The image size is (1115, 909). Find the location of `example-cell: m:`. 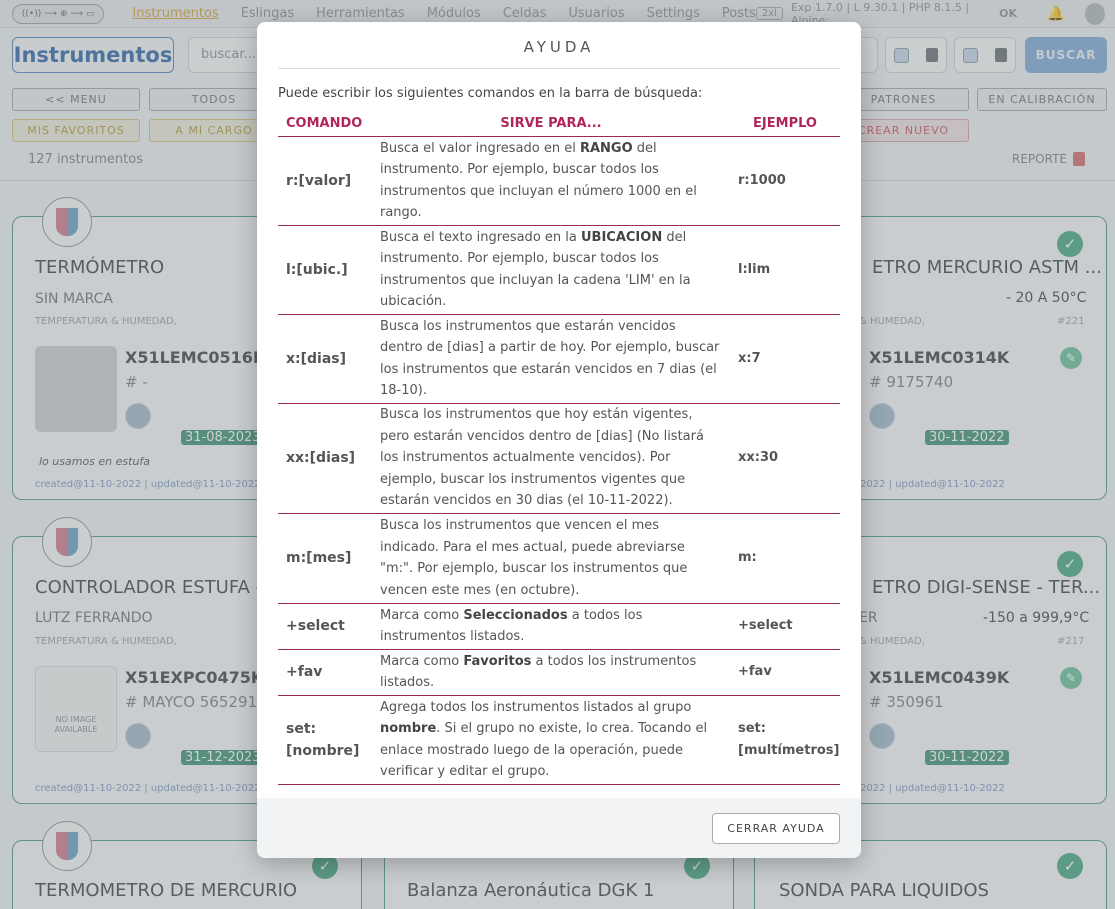

example-cell: m: is located at coordinates (785, 558).